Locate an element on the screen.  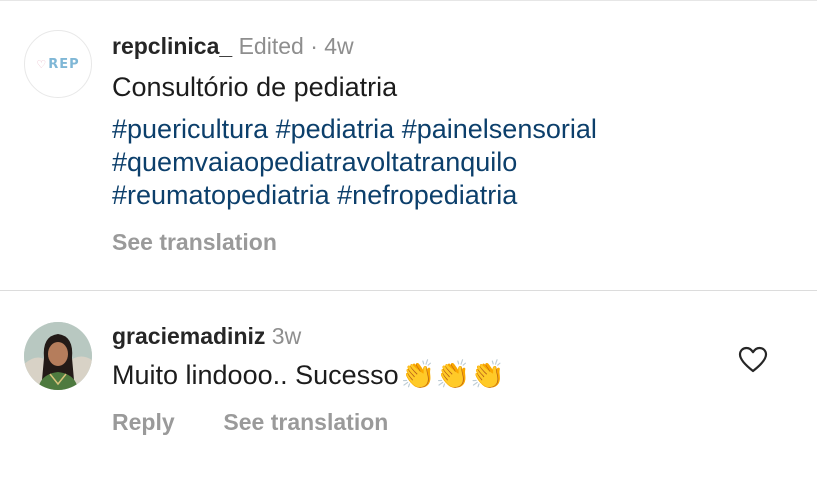
reply-meta: graciemadiniz 3w is located at coordinates (206, 336).